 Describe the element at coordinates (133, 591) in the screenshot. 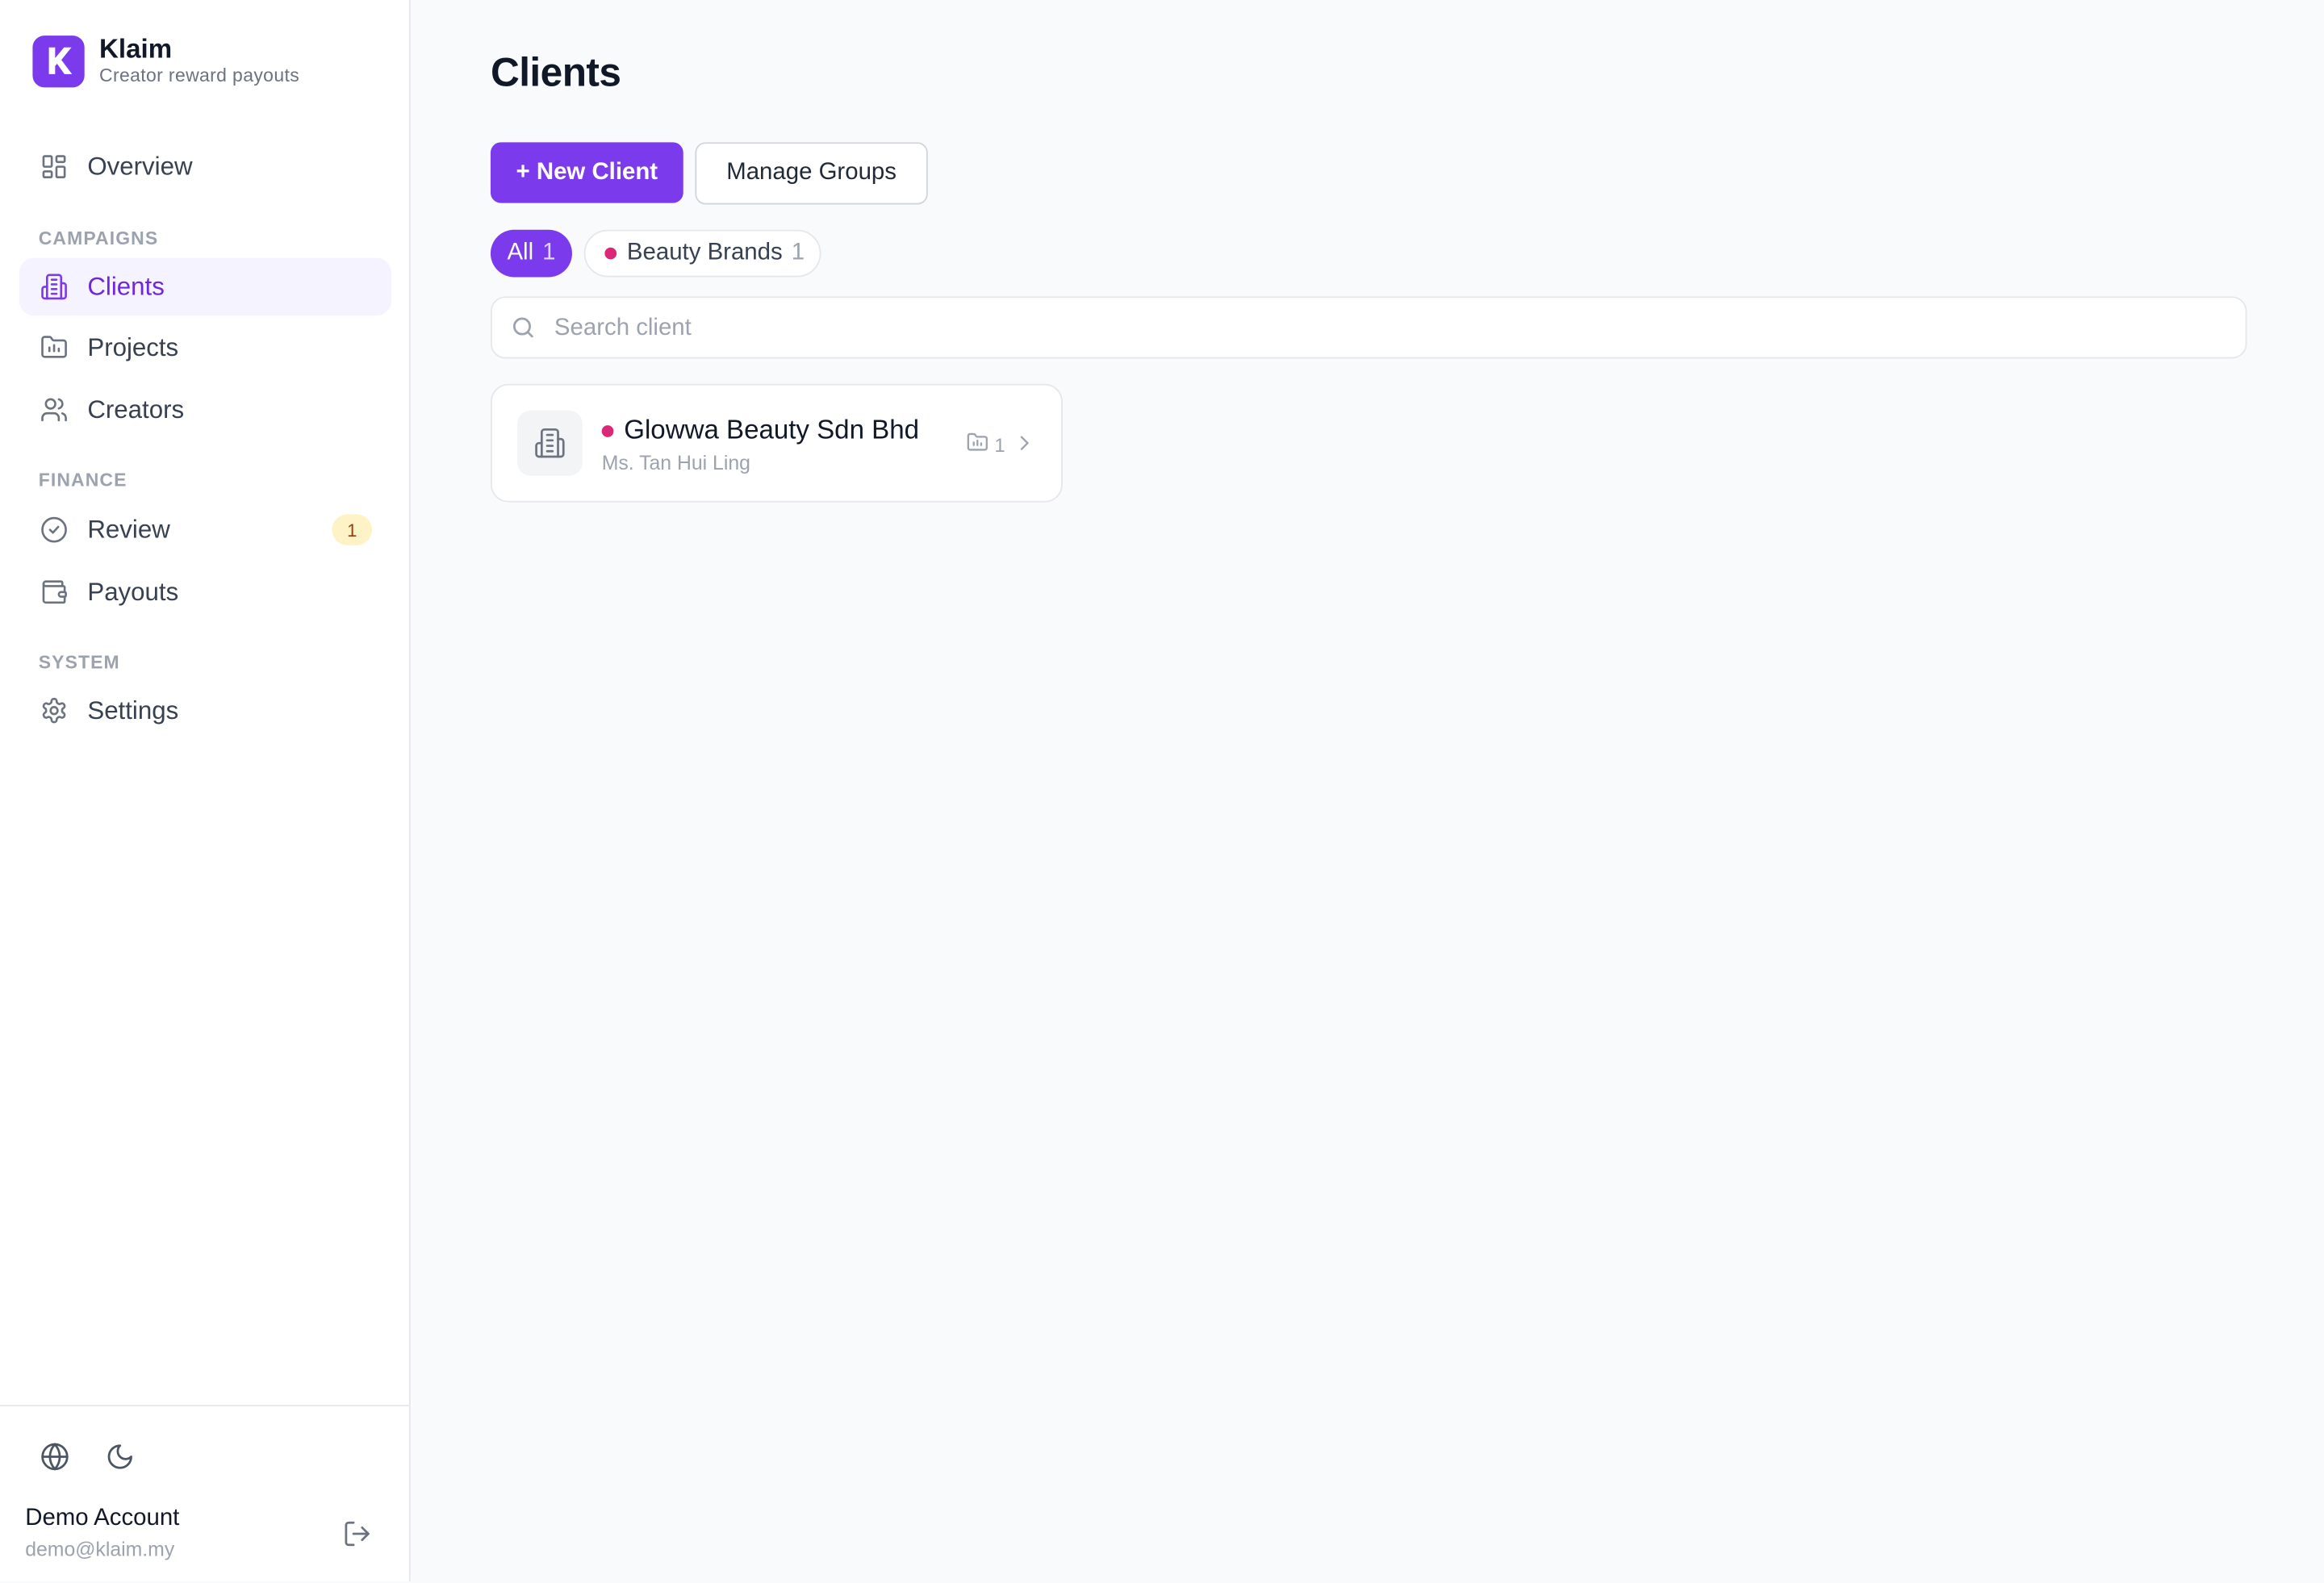

I see `sidebar-item-label: Payouts` at that location.